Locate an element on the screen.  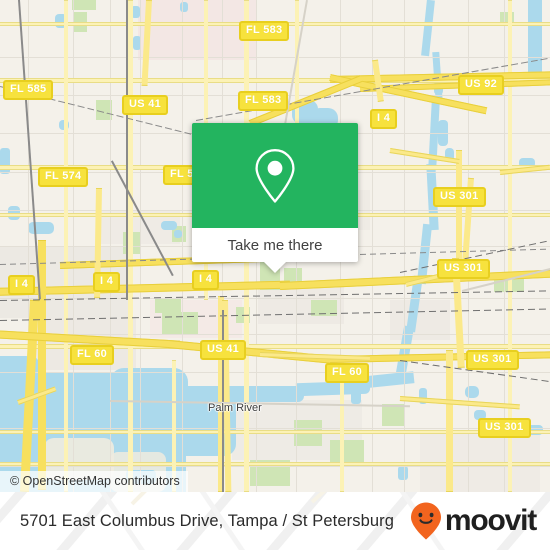
moovit-pin-smiley-icon is located at coordinates (425, 521).